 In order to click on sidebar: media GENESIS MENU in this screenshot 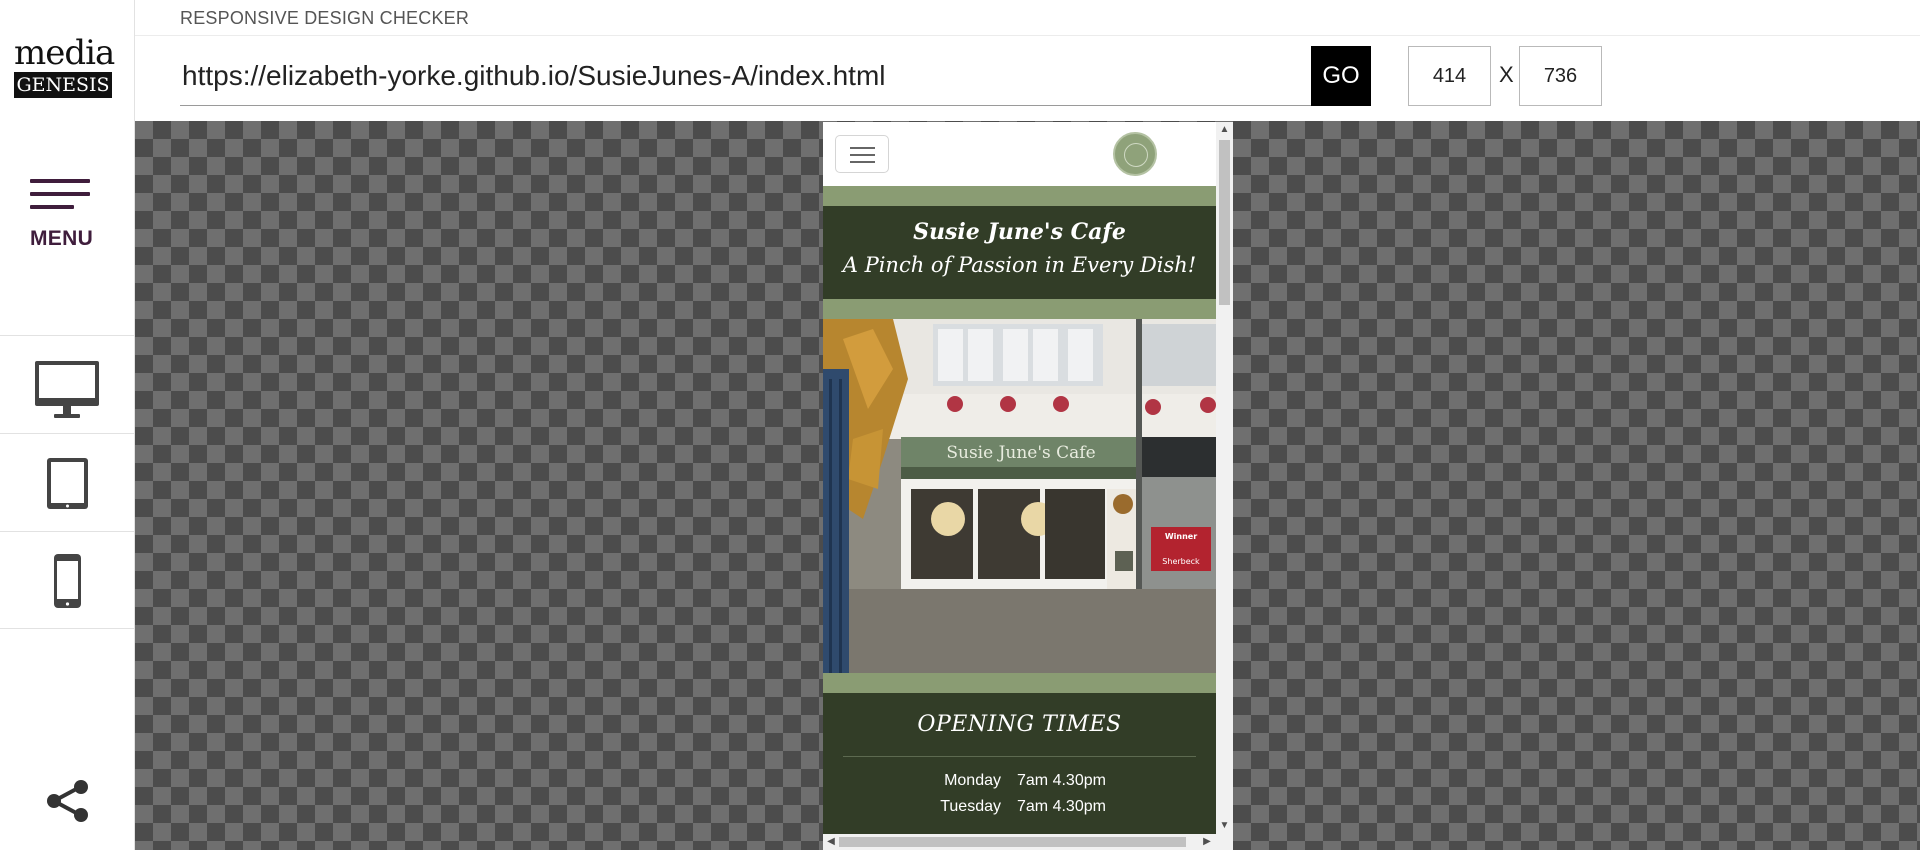, I will do `click(67, 425)`.